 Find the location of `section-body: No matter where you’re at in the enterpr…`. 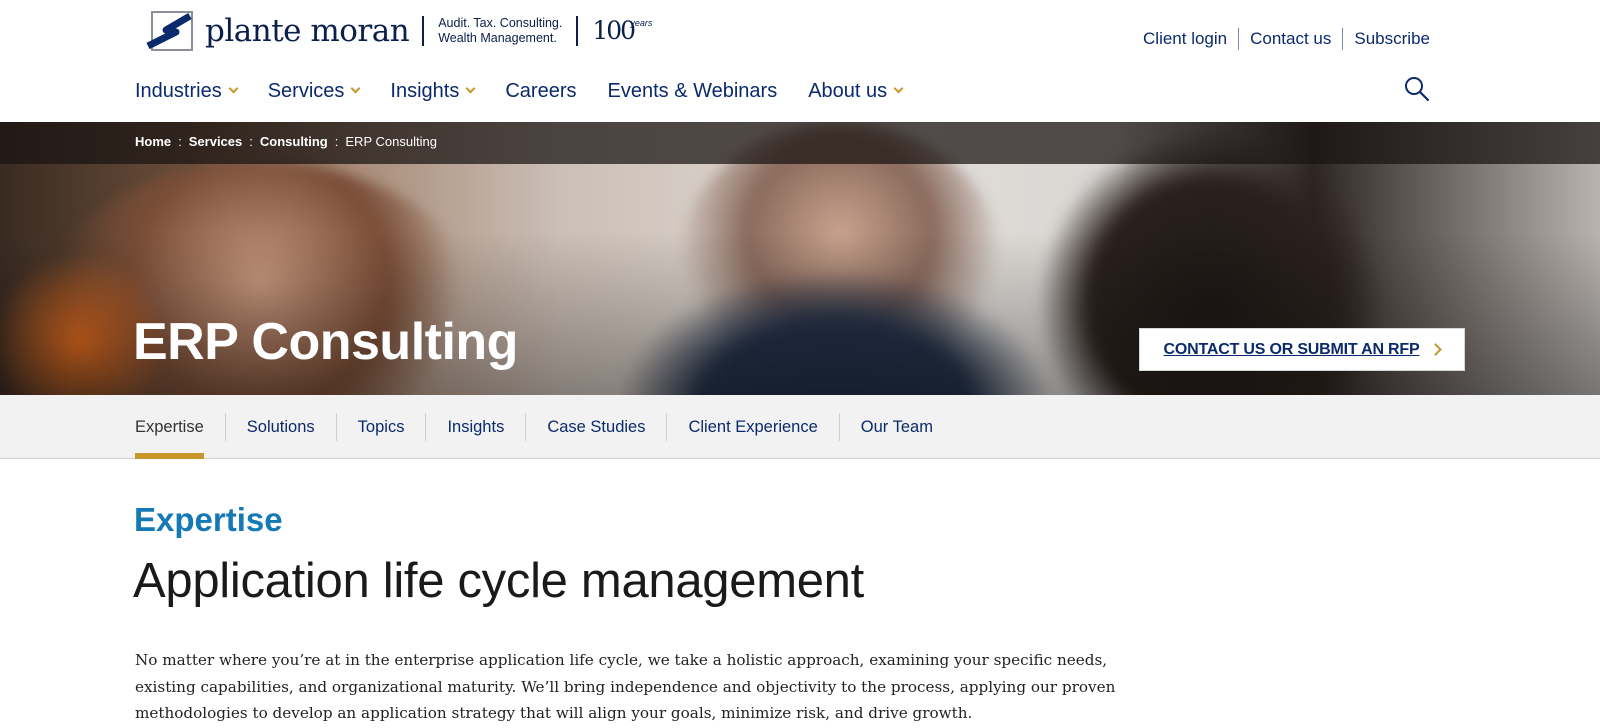

section-body: No matter where you’re at in the enterpr… is located at coordinates (625, 686).